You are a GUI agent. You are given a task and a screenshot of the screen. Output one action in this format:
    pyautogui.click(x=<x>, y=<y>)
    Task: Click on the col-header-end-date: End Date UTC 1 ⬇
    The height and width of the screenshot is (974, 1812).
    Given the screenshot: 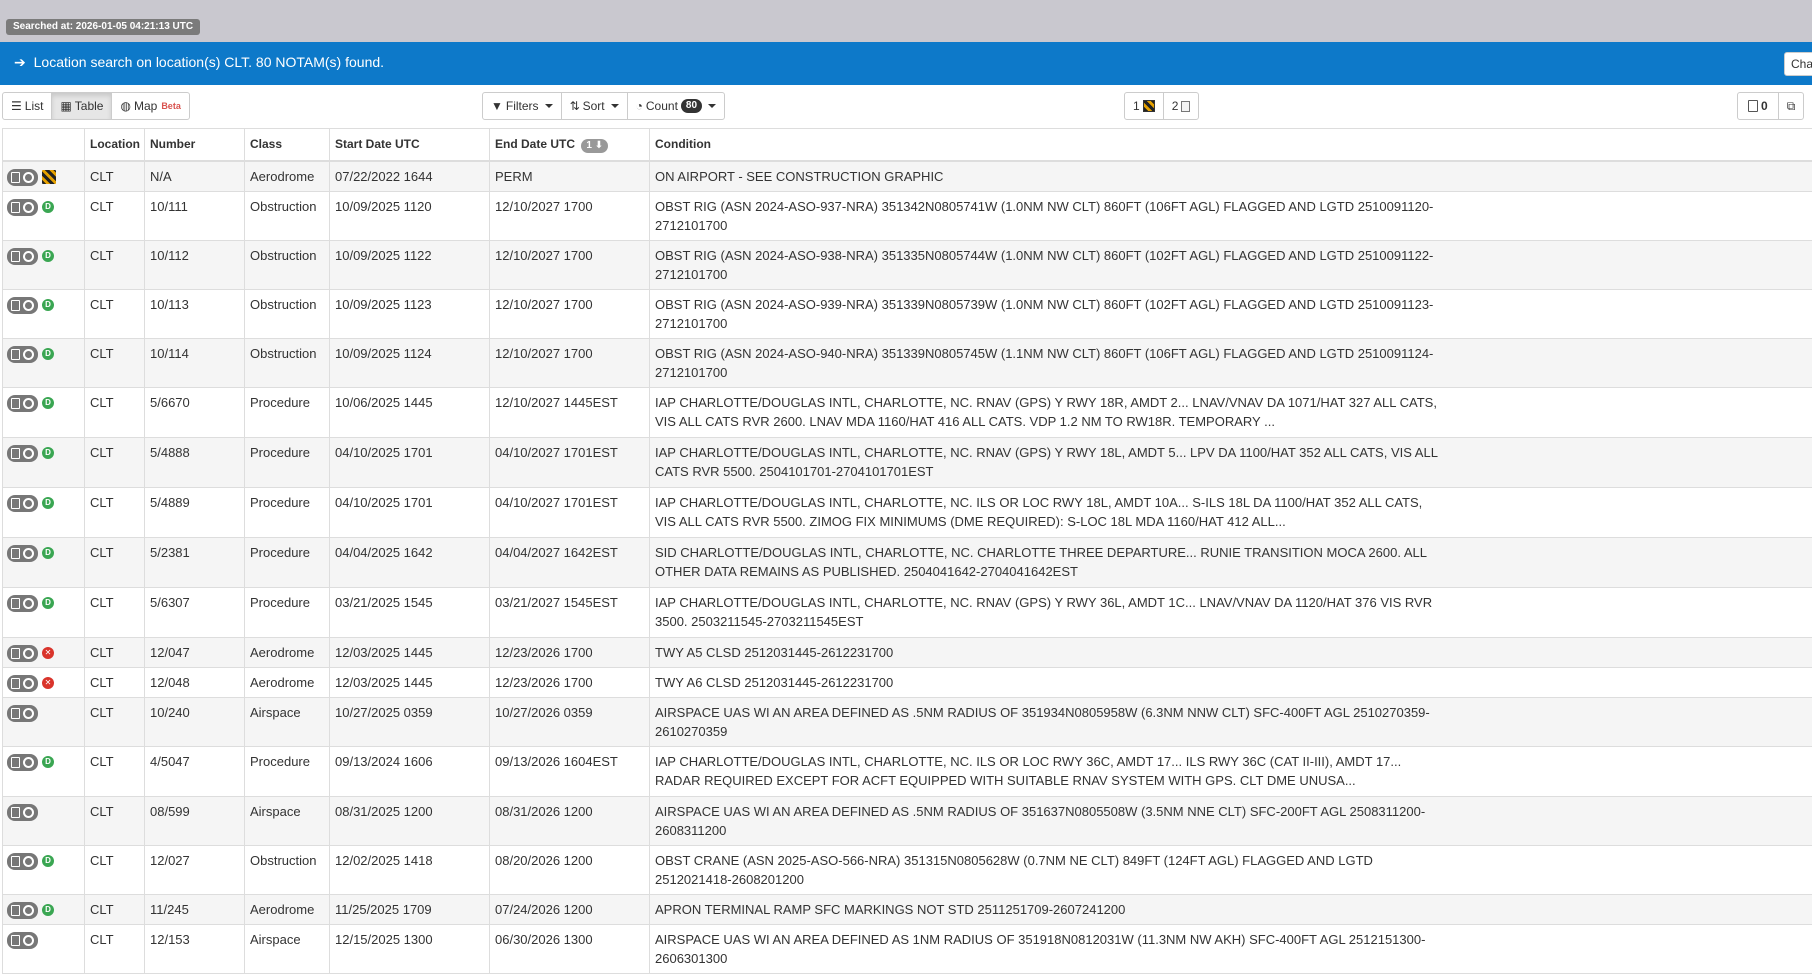 What is the action you would take?
    pyautogui.click(x=570, y=145)
    